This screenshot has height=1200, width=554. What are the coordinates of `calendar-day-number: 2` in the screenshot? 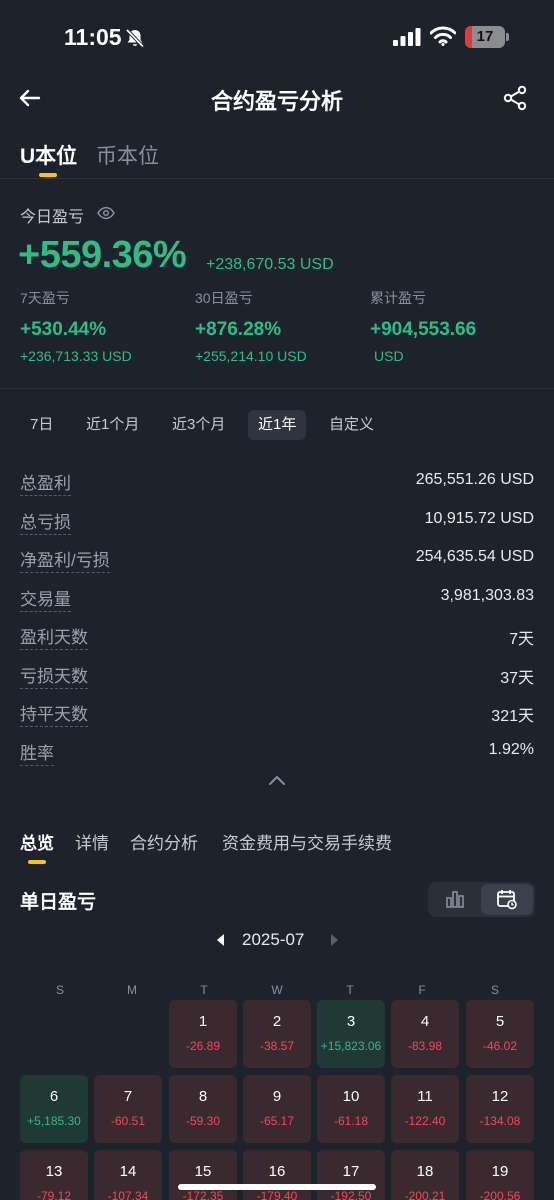 It's located at (277, 1021).